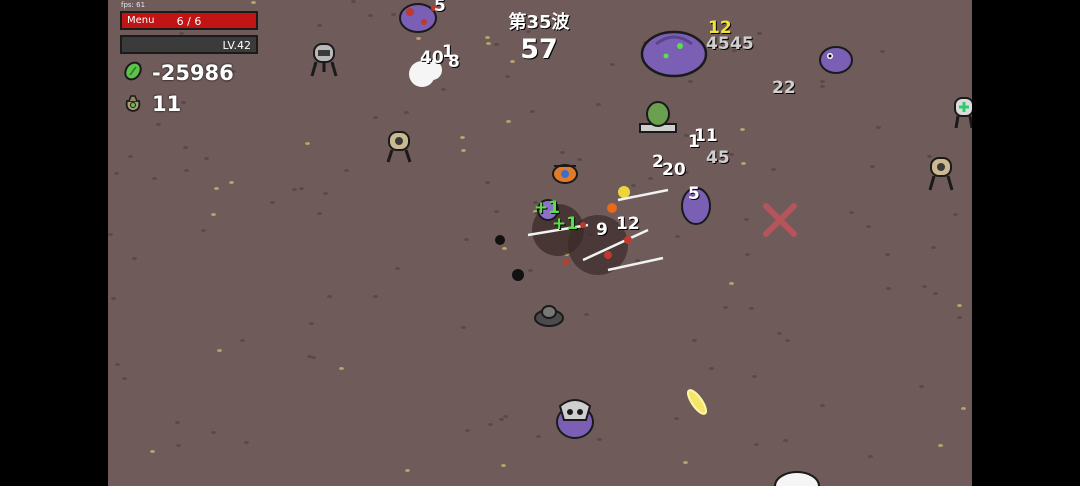  What do you see at coordinates (399, 147) in the screenshot?
I see `tan-walker-enemy` at bounding box center [399, 147].